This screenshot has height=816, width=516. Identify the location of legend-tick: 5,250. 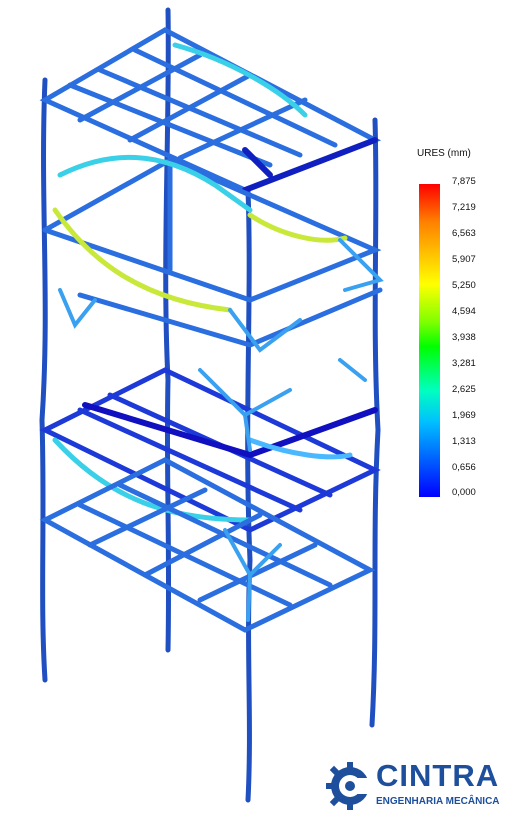
(464, 285).